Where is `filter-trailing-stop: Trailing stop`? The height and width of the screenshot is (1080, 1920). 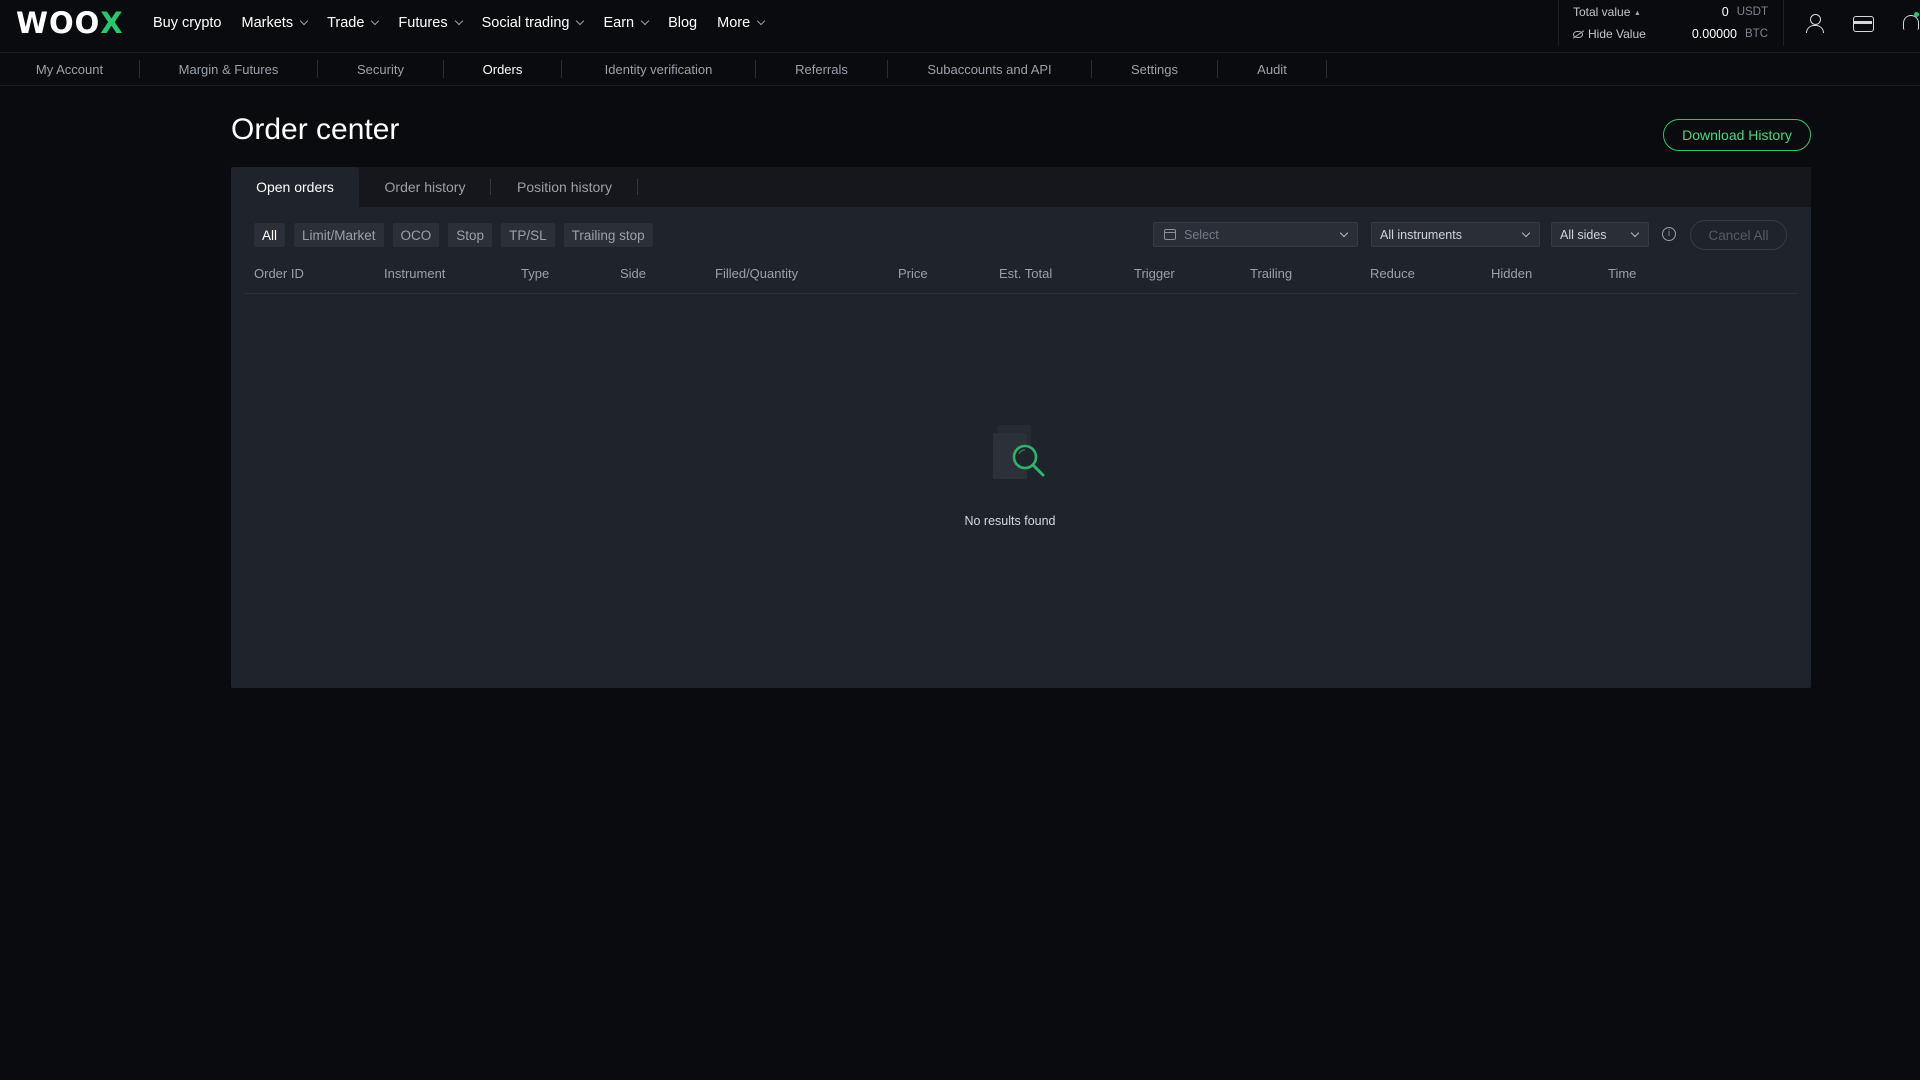
filter-trailing-stop: Trailing stop is located at coordinates (608, 235).